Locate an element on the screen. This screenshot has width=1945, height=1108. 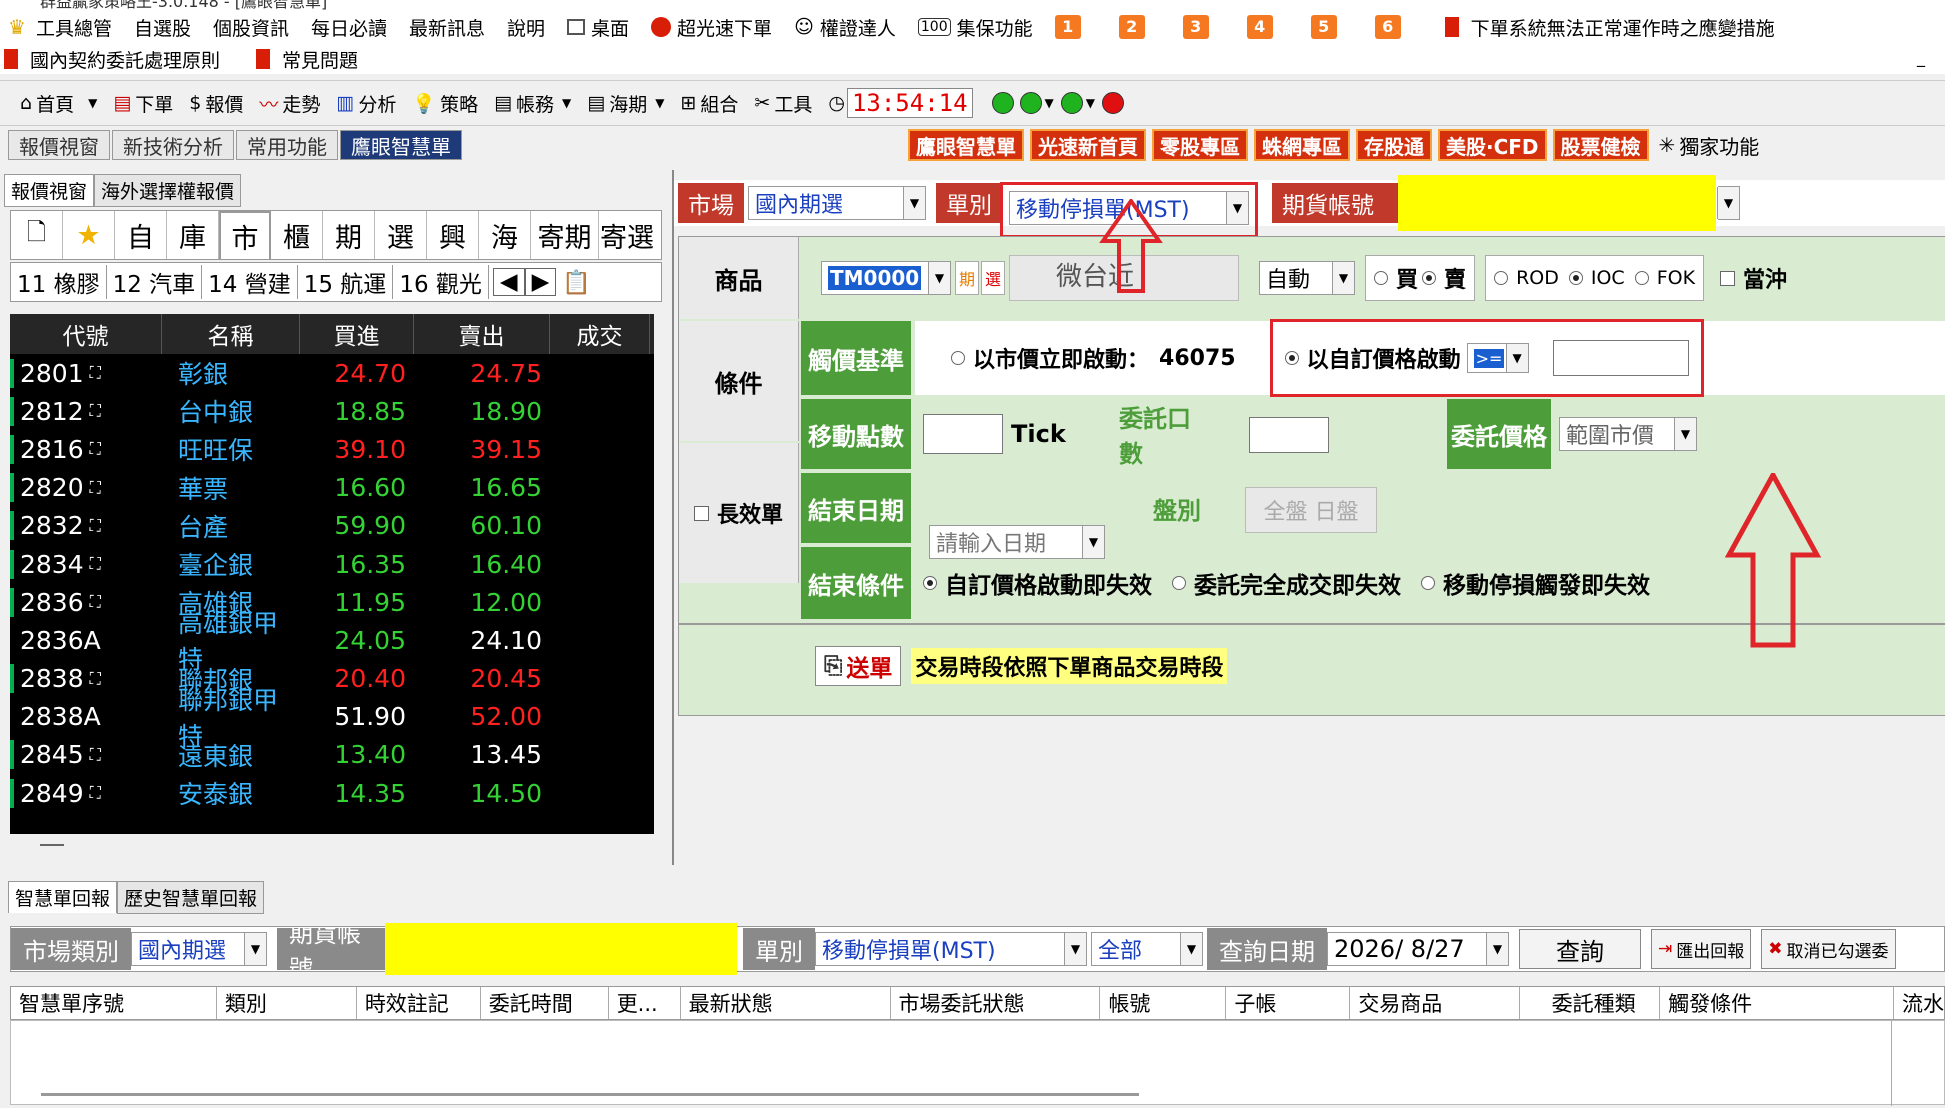
report-account-select is located at coordinates (561, 949).